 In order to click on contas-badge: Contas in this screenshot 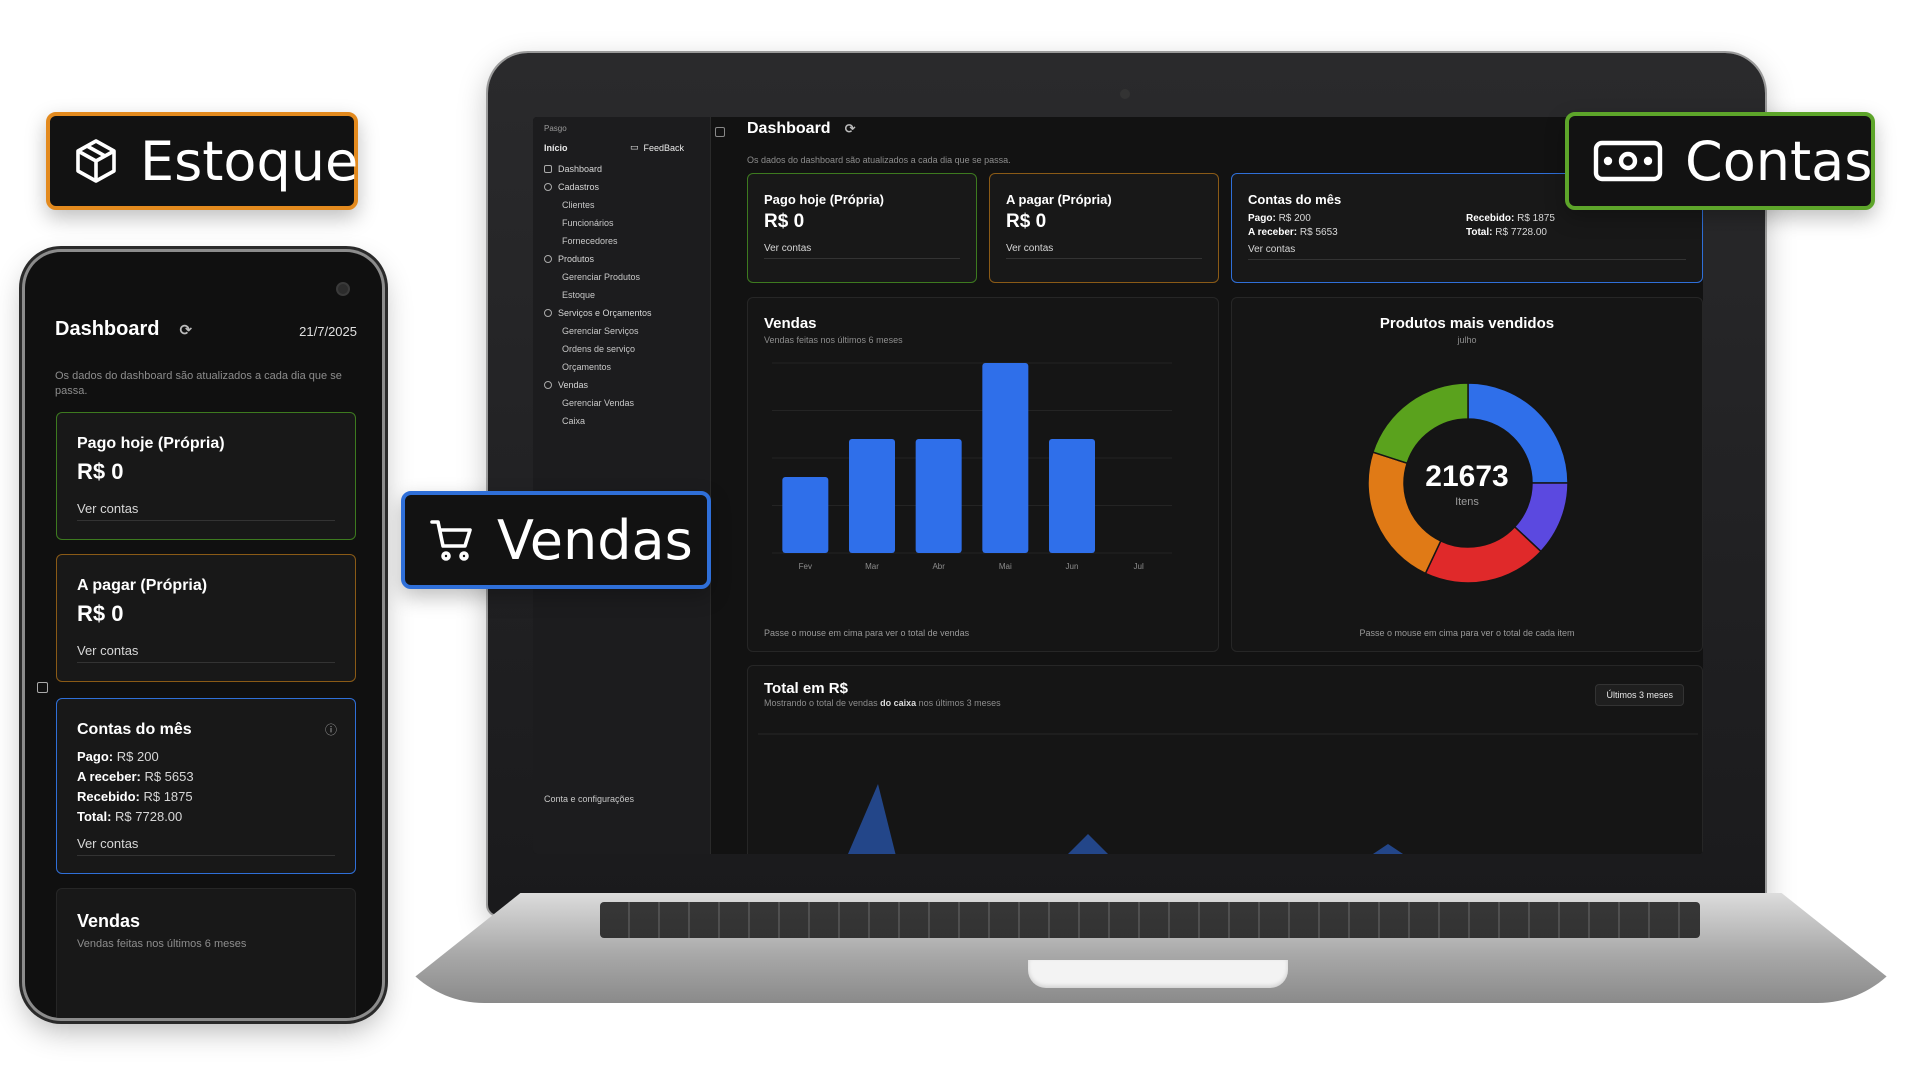, I will do `click(1720, 161)`.